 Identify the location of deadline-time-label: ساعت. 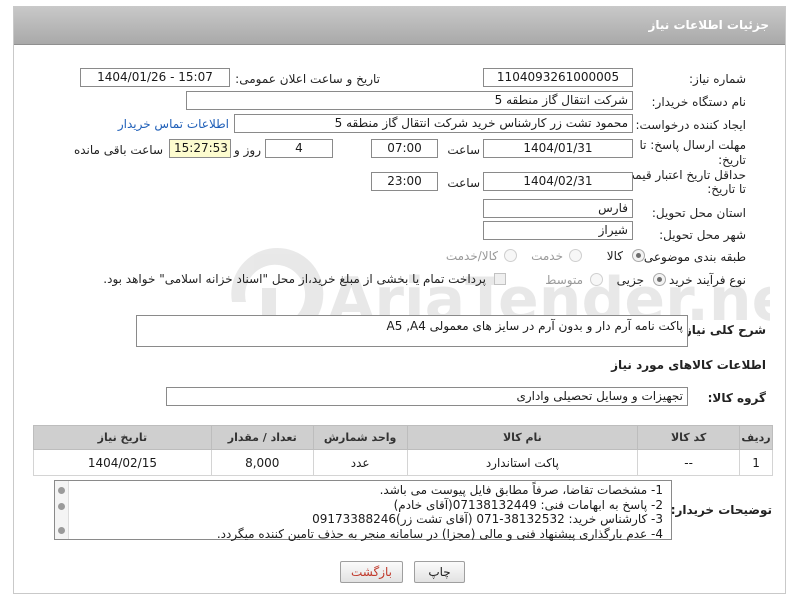
(463, 150).